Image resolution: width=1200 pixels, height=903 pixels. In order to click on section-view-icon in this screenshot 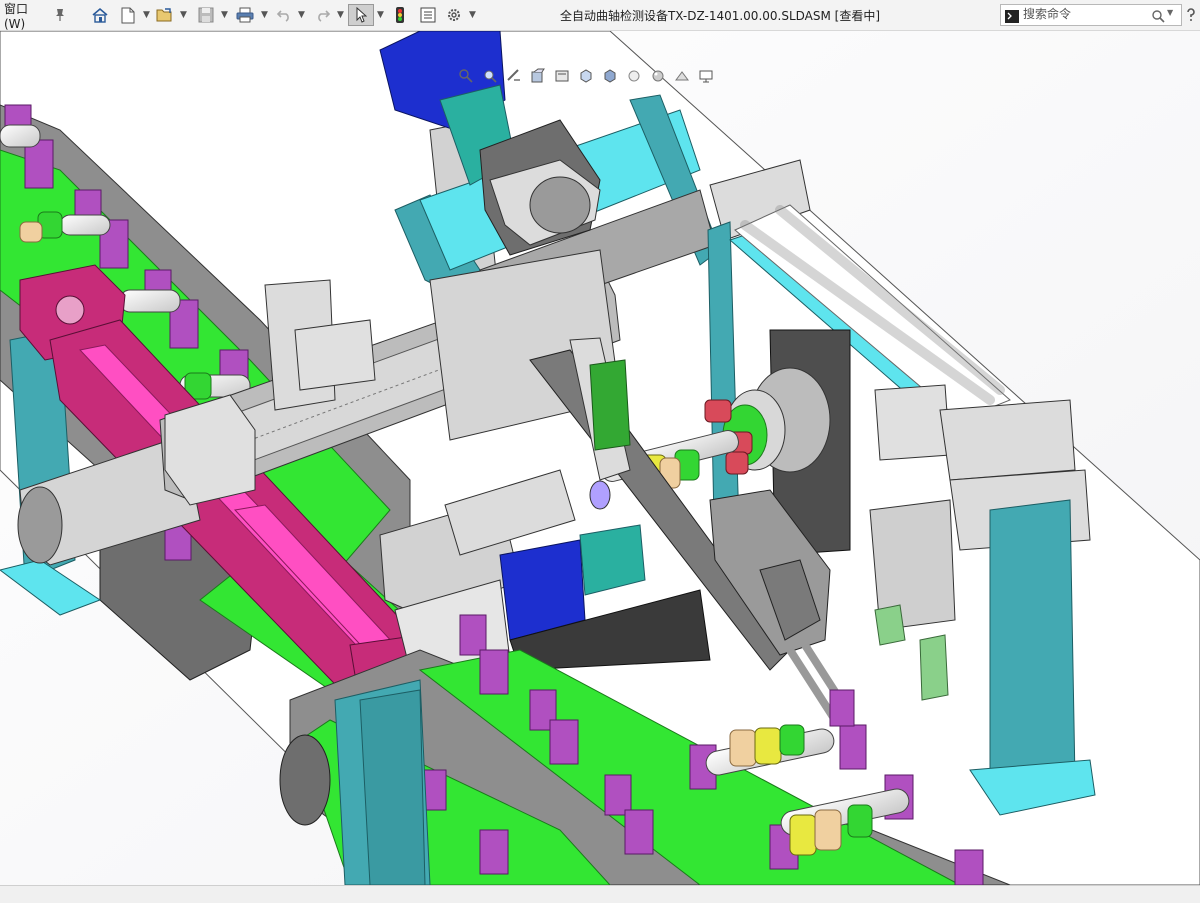, I will do `click(538, 76)`.